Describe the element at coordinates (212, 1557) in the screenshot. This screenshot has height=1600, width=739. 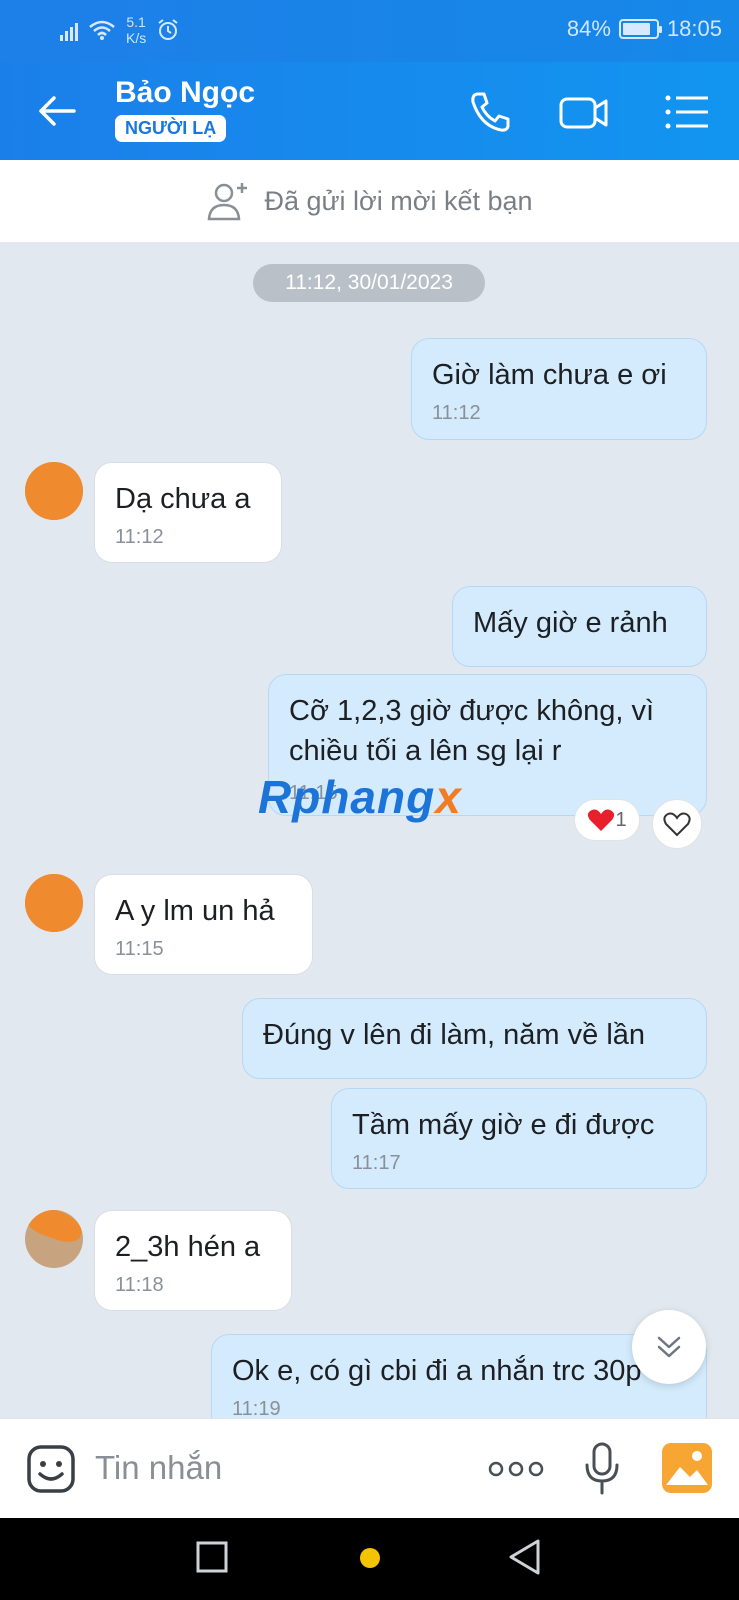
I see `recent-apps-button` at that location.